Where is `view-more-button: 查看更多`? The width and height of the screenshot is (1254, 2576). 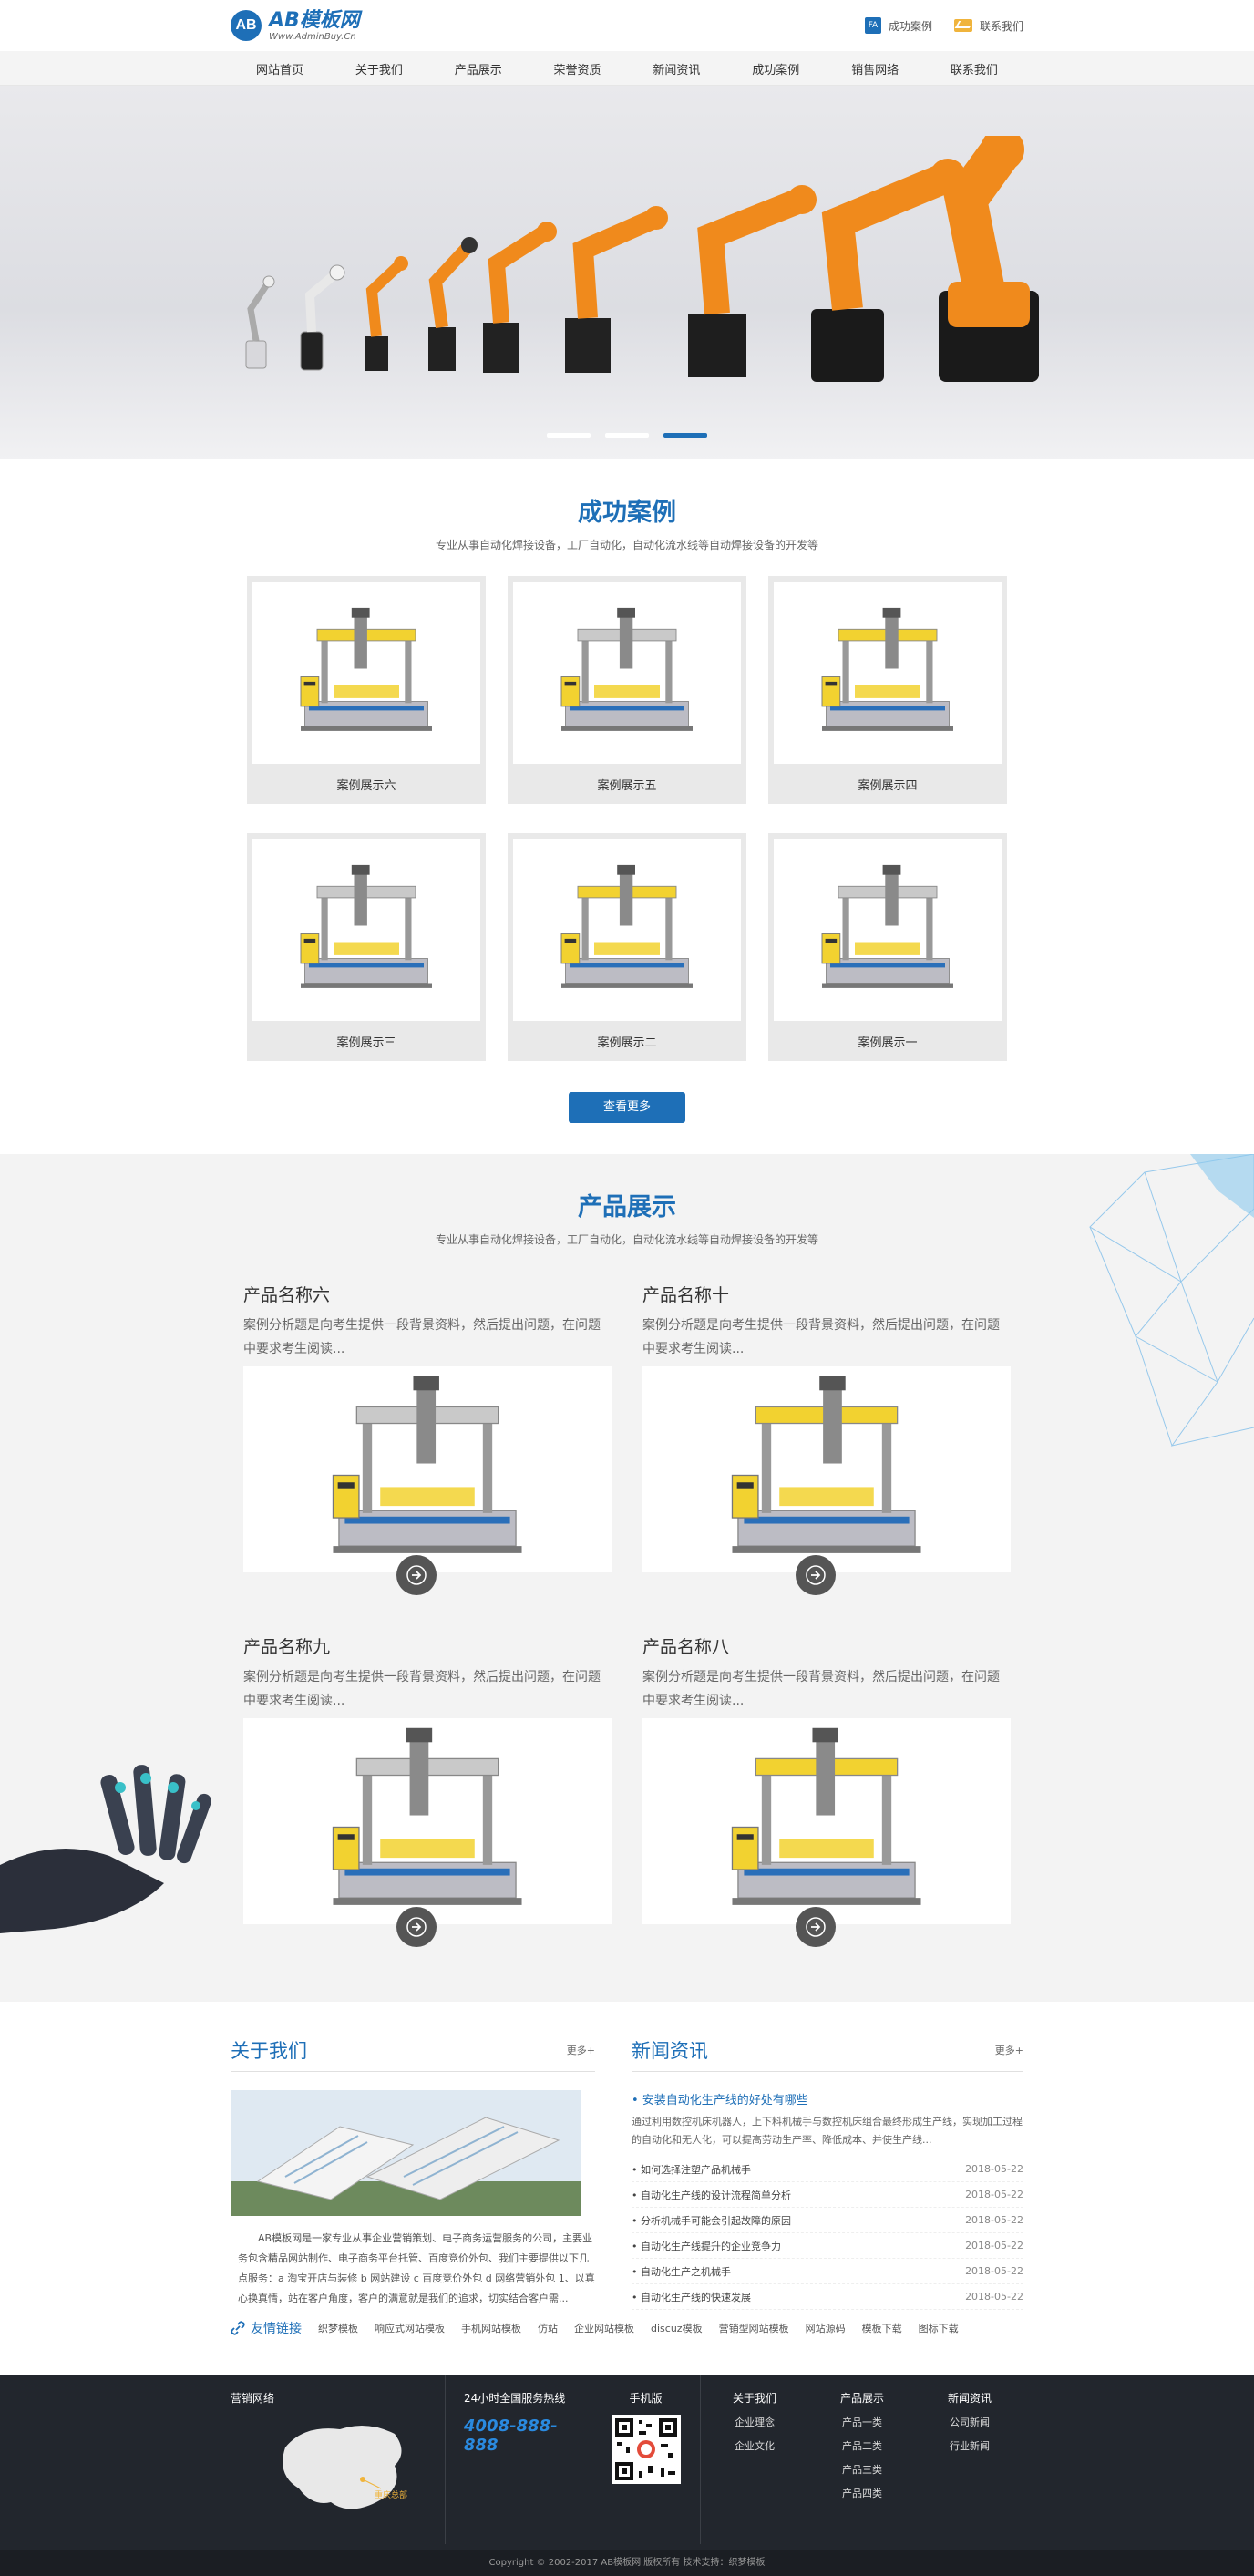 view-more-button: 查看更多 is located at coordinates (627, 1107).